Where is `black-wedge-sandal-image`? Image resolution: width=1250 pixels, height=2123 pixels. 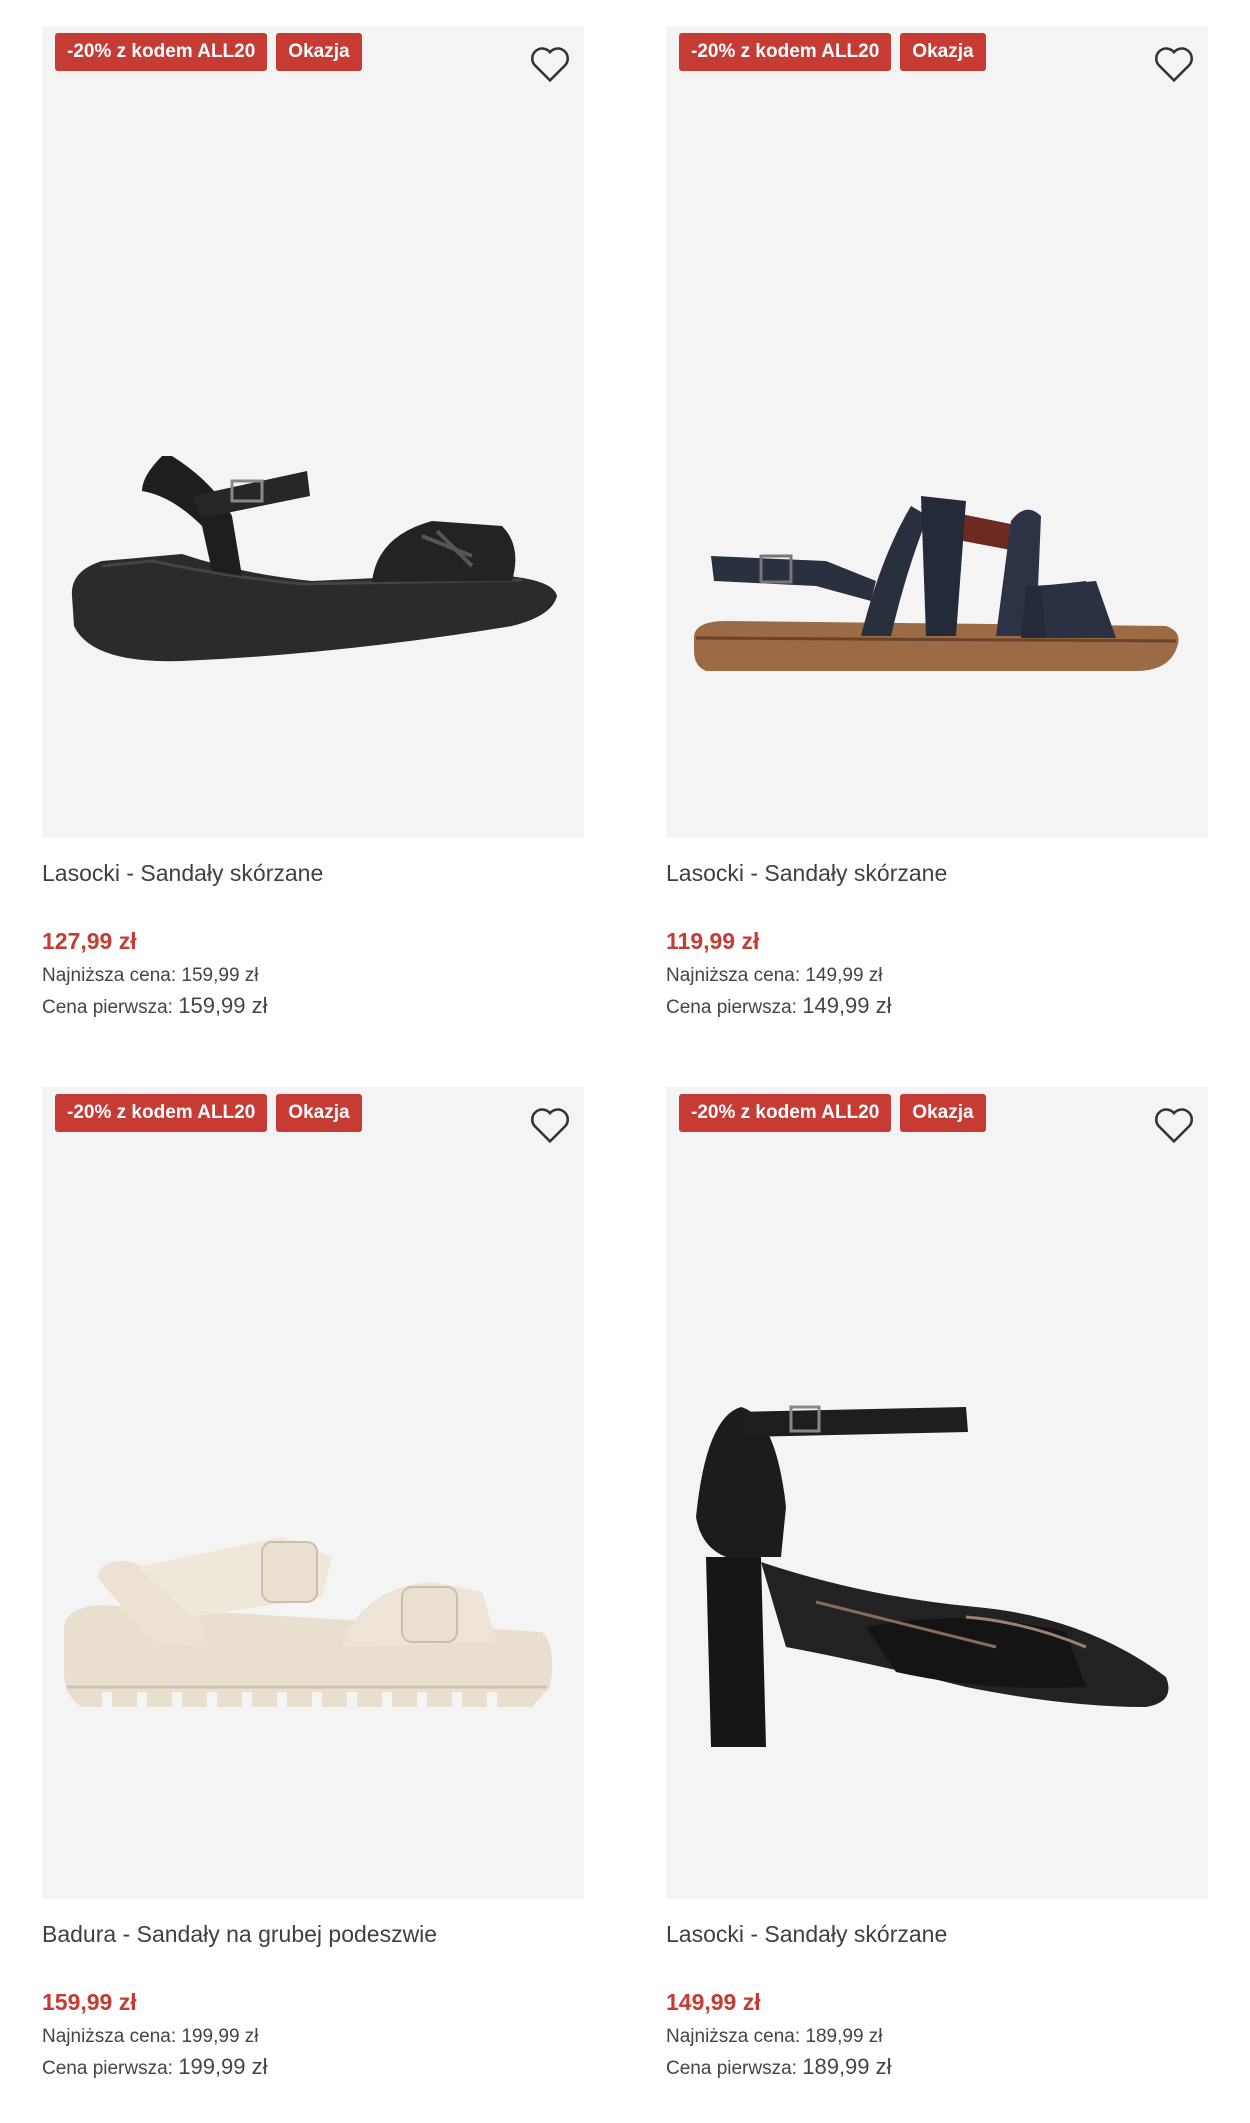
black-wedge-sandal-image is located at coordinates (314, 559).